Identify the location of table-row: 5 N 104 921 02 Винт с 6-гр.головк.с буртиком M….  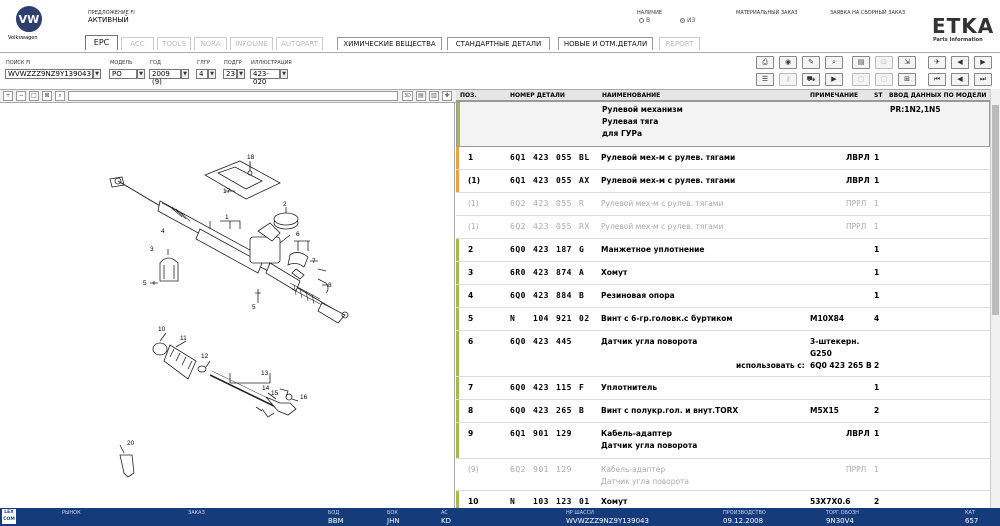
(723, 319).